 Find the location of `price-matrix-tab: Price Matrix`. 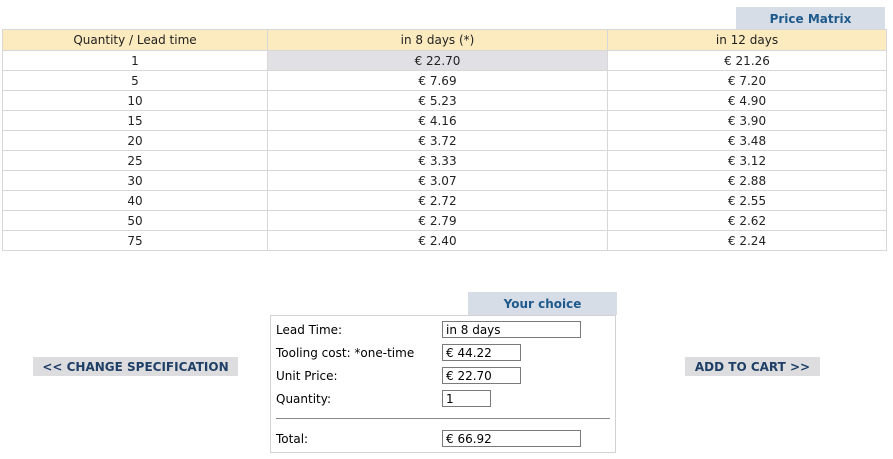

price-matrix-tab: Price Matrix is located at coordinates (810, 18).